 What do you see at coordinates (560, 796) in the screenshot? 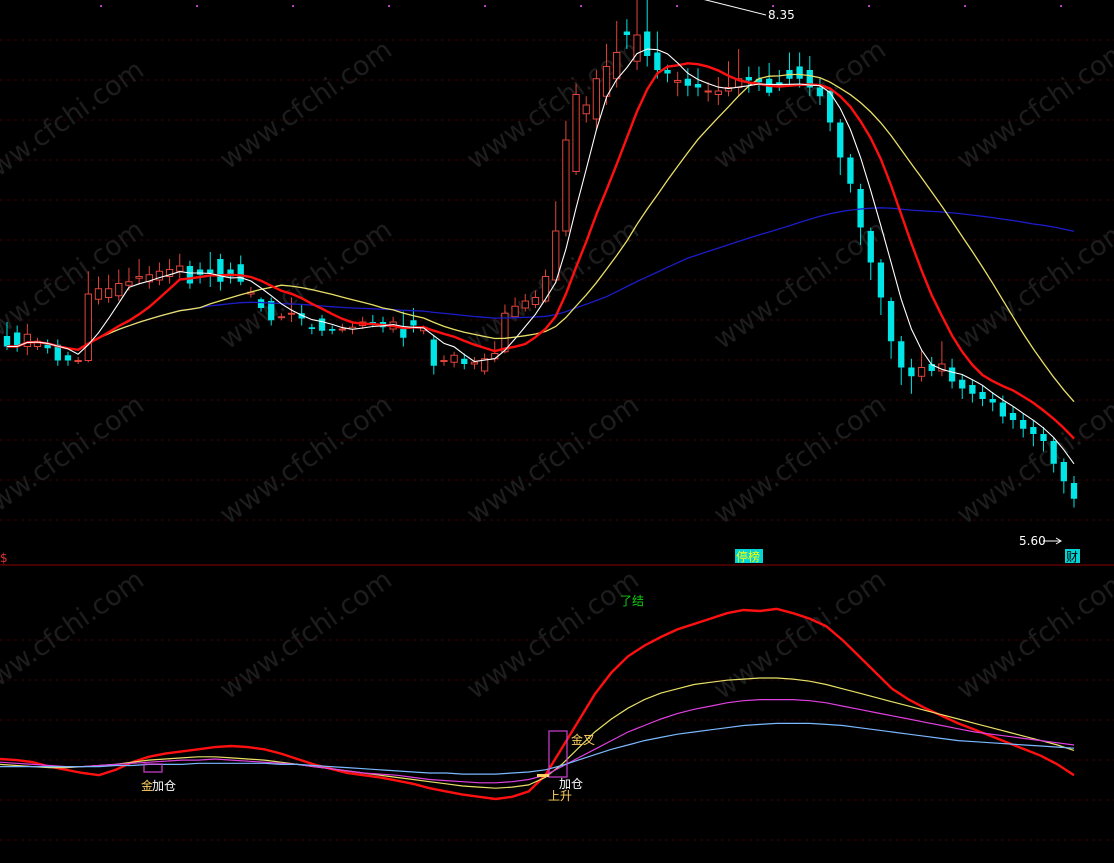
I see `ann-shangsheng: 上升` at bounding box center [560, 796].